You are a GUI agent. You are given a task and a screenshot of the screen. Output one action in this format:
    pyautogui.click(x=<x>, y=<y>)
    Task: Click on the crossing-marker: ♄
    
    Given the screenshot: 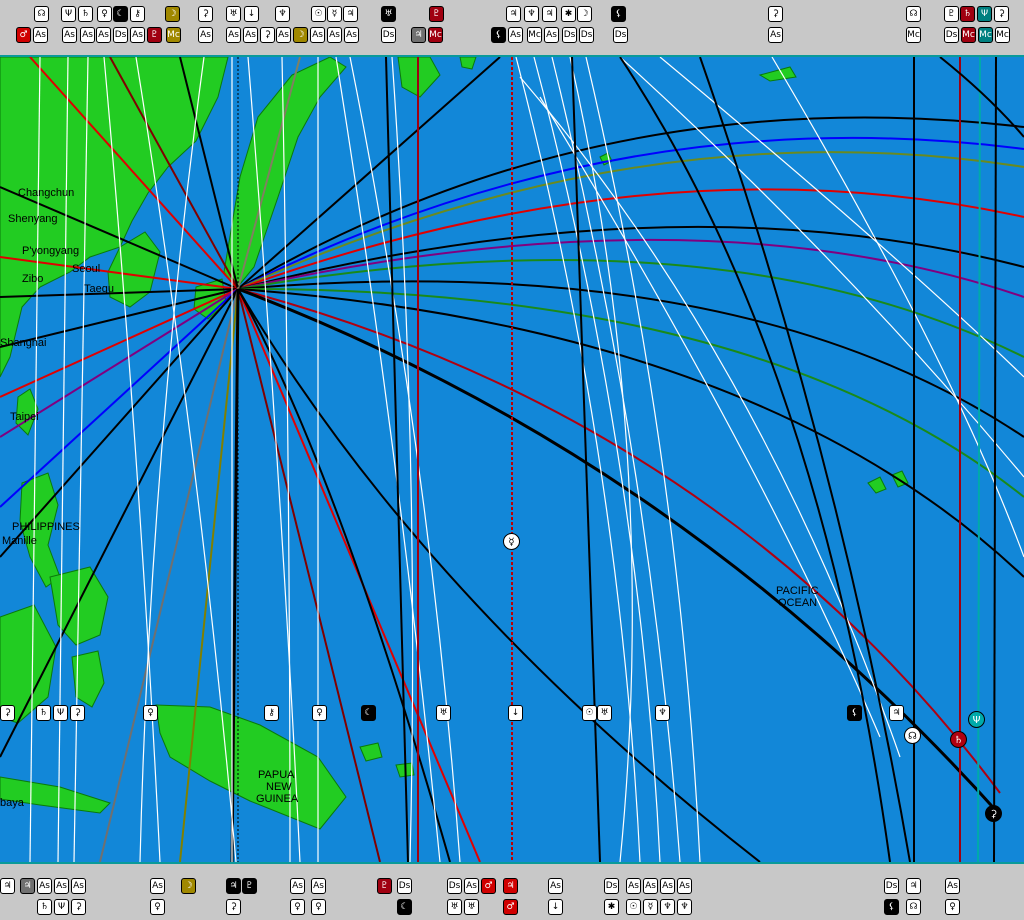 What is the action you would take?
    pyautogui.click(x=958, y=739)
    